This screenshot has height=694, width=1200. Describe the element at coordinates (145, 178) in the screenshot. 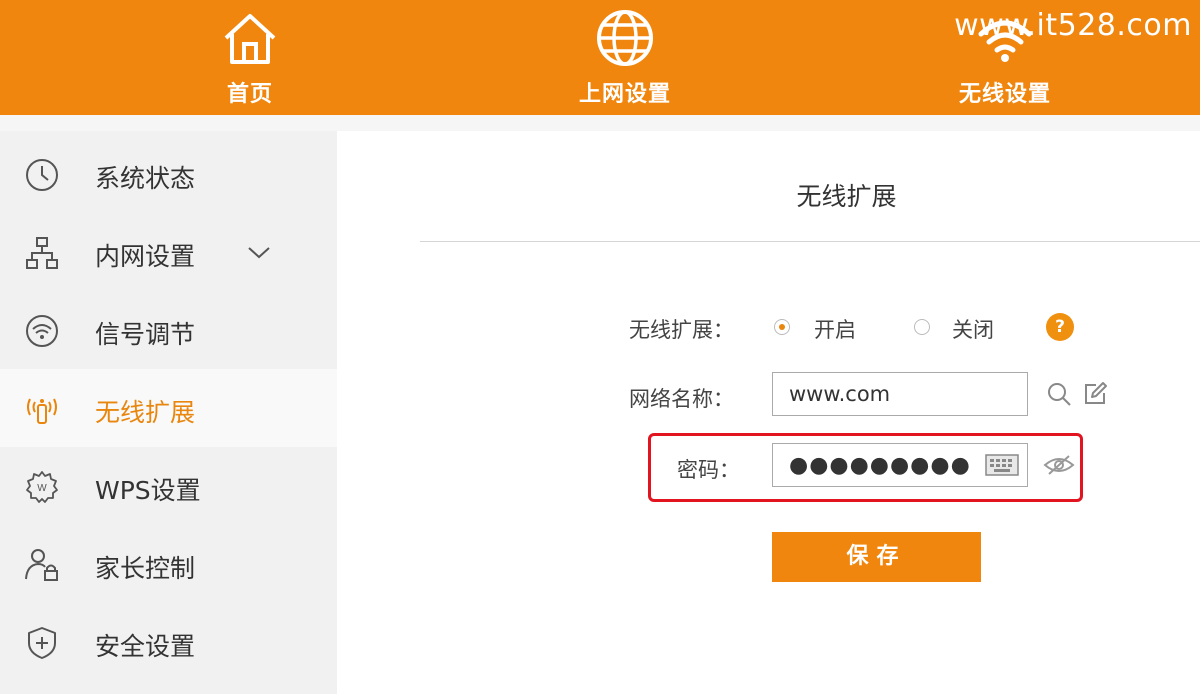

I see `sidebar-item-label: 系统状态` at that location.